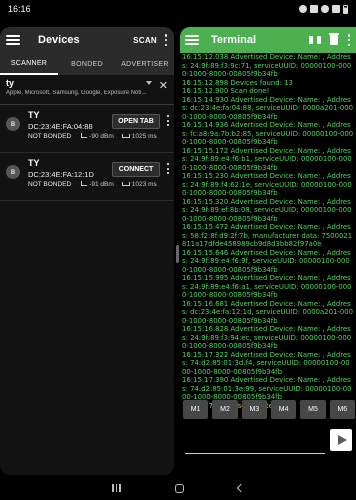 Image resolution: width=356 pixels, height=500 pixels. What do you see at coordinates (269, 410) in the screenshot?
I see `macro-bar: M1 M2 M3 M4 M5 M6` at bounding box center [269, 410].